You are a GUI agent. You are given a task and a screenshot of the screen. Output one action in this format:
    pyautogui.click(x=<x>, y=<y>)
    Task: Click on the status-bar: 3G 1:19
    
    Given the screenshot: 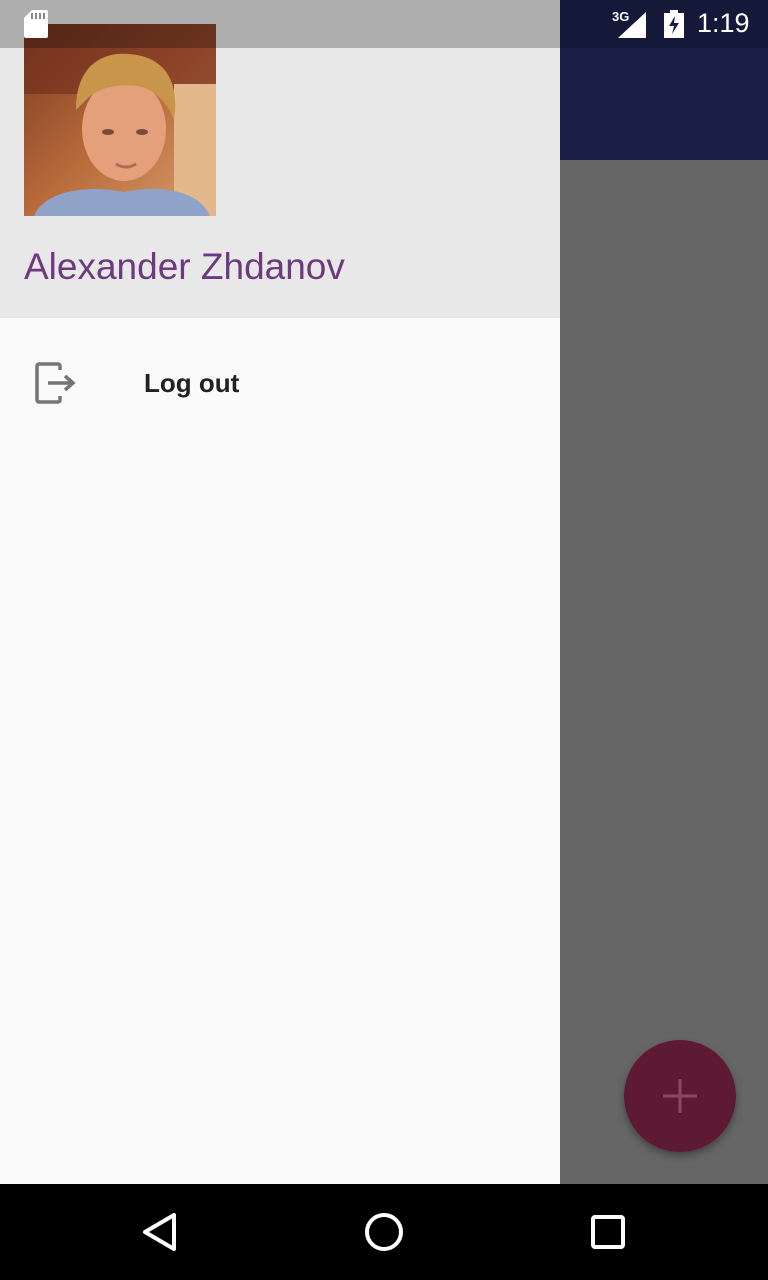 What is the action you would take?
    pyautogui.click(x=384, y=24)
    